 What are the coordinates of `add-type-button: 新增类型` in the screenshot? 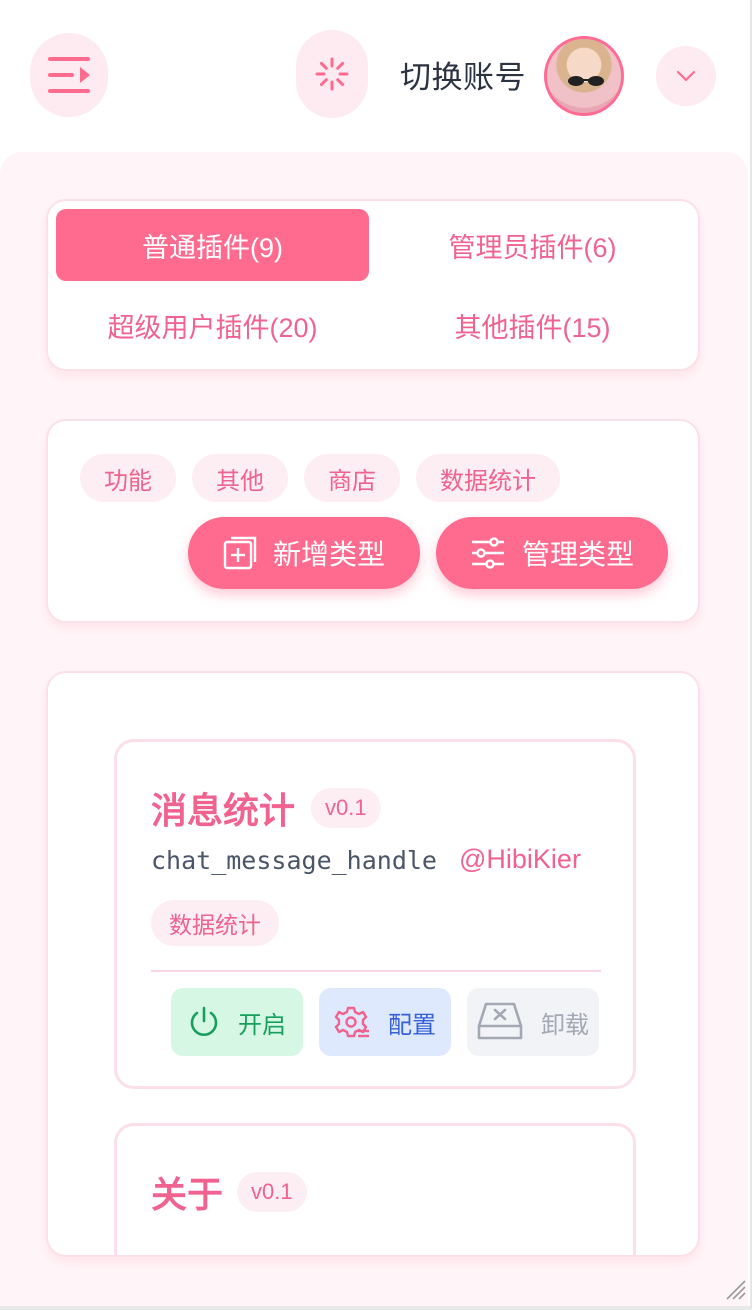 It's located at (304, 553).